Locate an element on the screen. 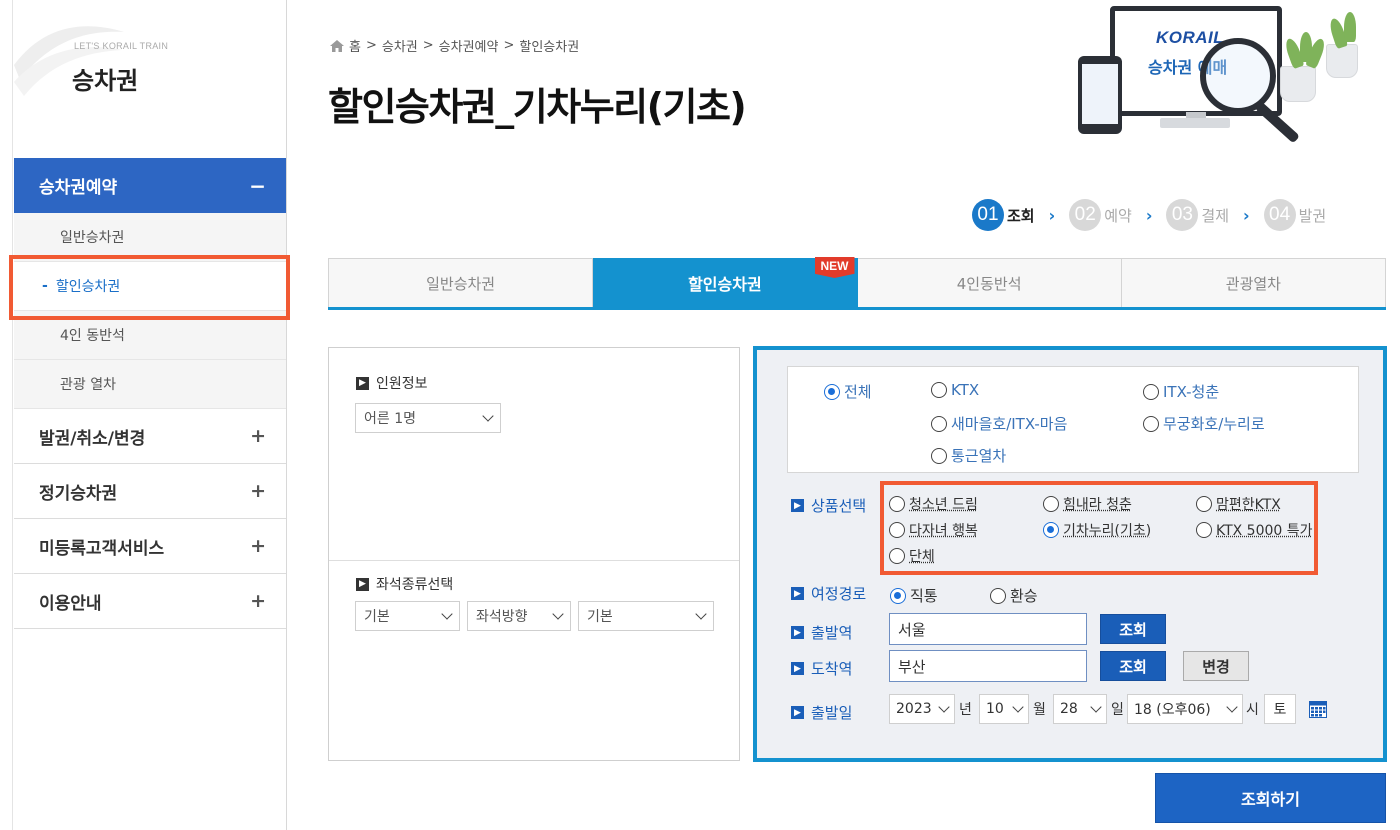  seat-class-select: 기본 is located at coordinates (407, 616).